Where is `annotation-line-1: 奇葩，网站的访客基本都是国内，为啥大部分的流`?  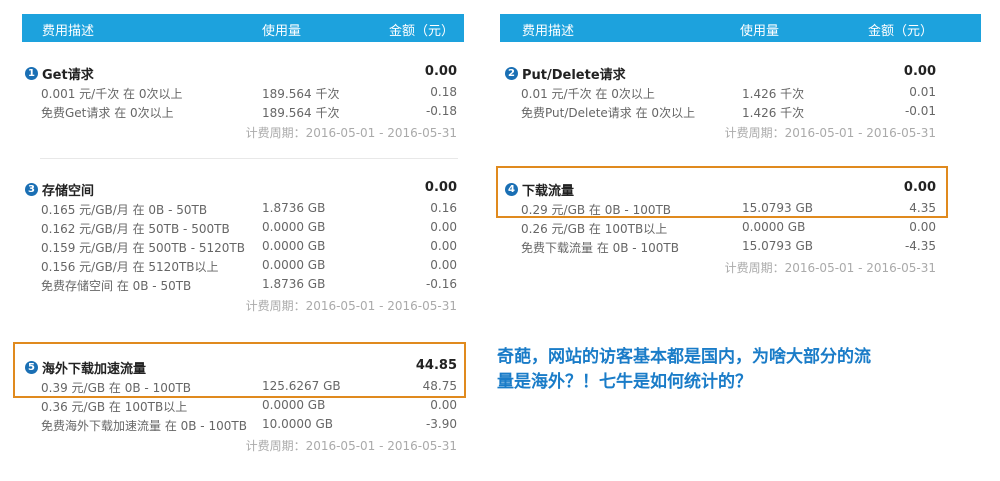
annotation-line-1: 奇葩，网站的访客基本都是国内，为啥大部分的流 is located at coordinates (684, 357).